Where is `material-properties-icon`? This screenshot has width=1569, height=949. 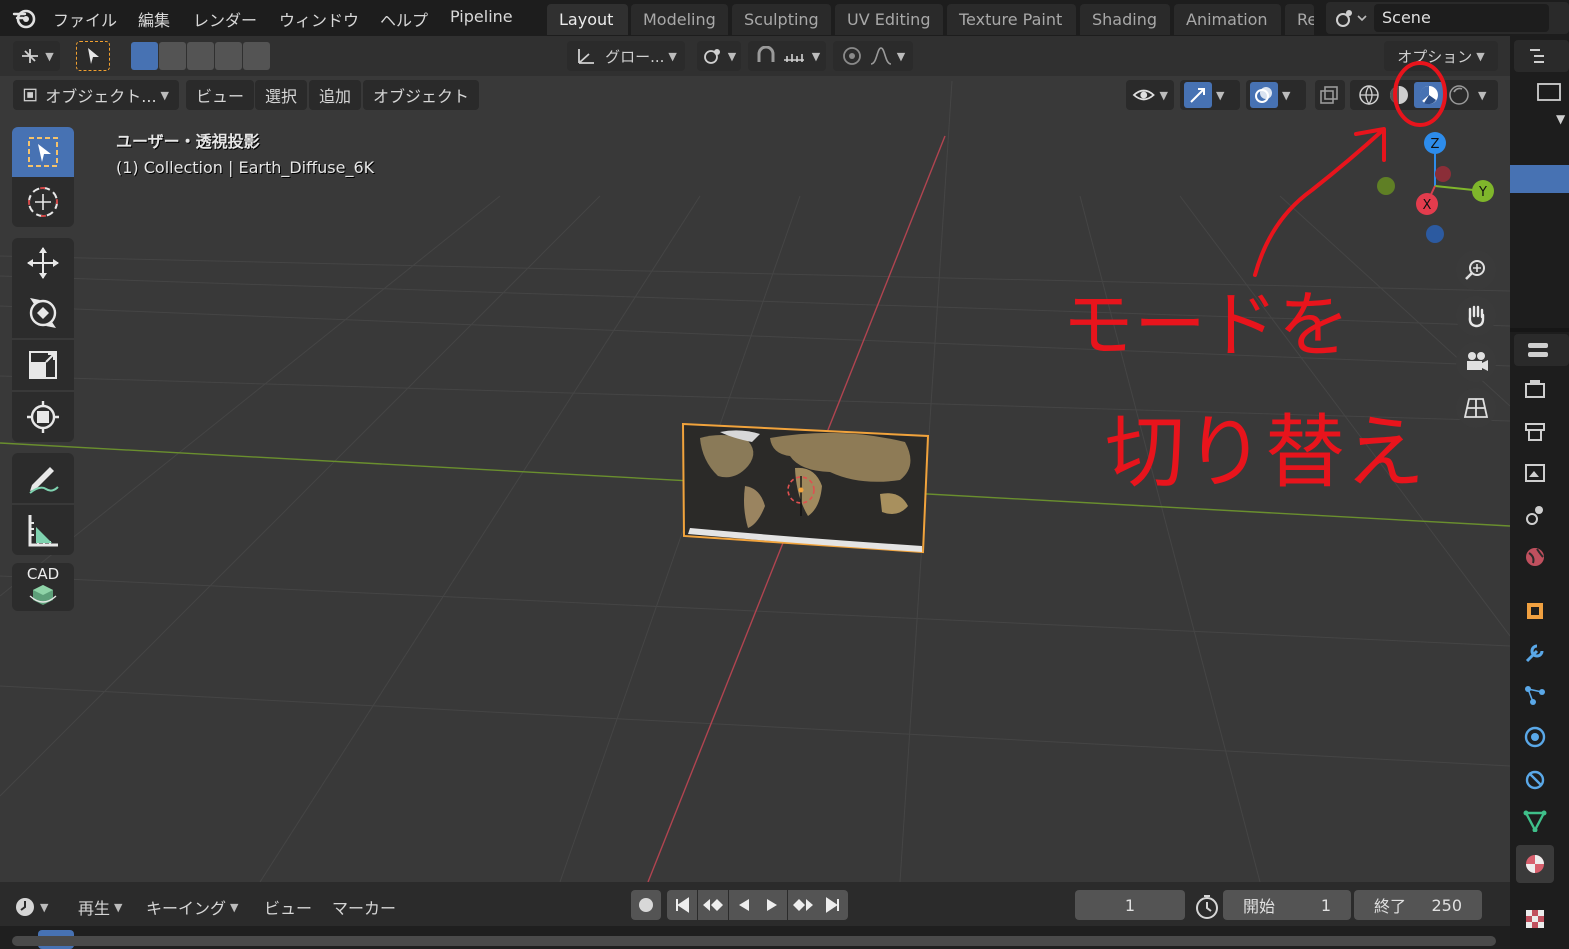 material-properties-icon is located at coordinates (1535, 864).